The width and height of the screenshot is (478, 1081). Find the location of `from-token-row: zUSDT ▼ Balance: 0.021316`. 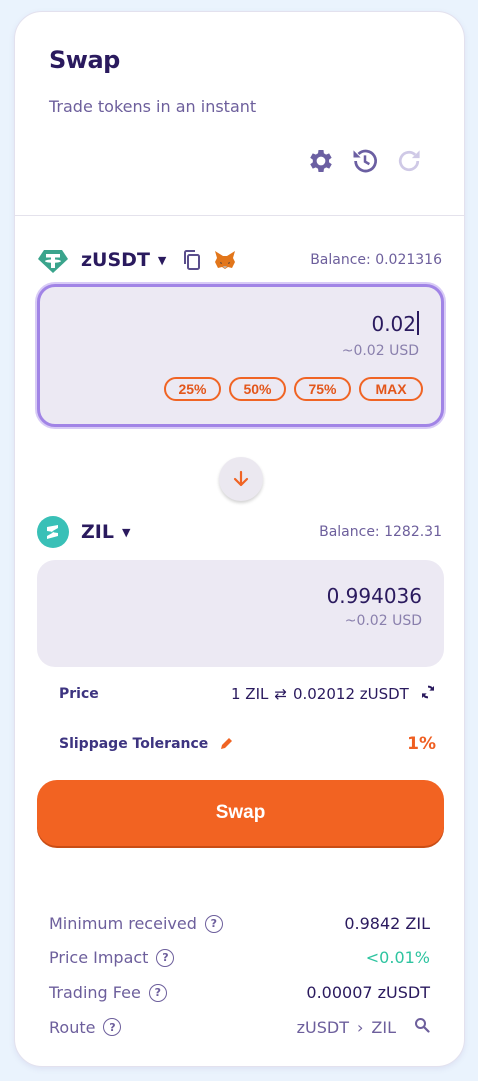

from-token-row: zUSDT ▼ Balance: 0.021316 is located at coordinates (239, 260).